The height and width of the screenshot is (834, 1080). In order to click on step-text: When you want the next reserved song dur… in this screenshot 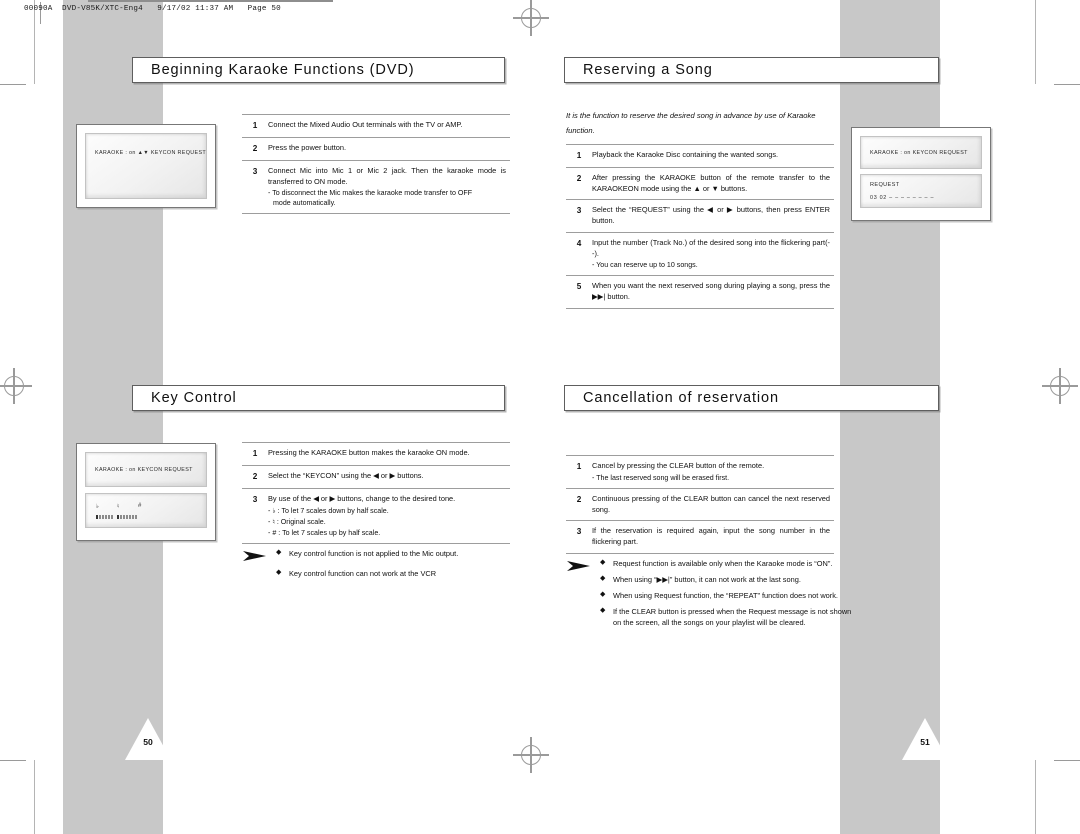, I will do `click(711, 291)`.